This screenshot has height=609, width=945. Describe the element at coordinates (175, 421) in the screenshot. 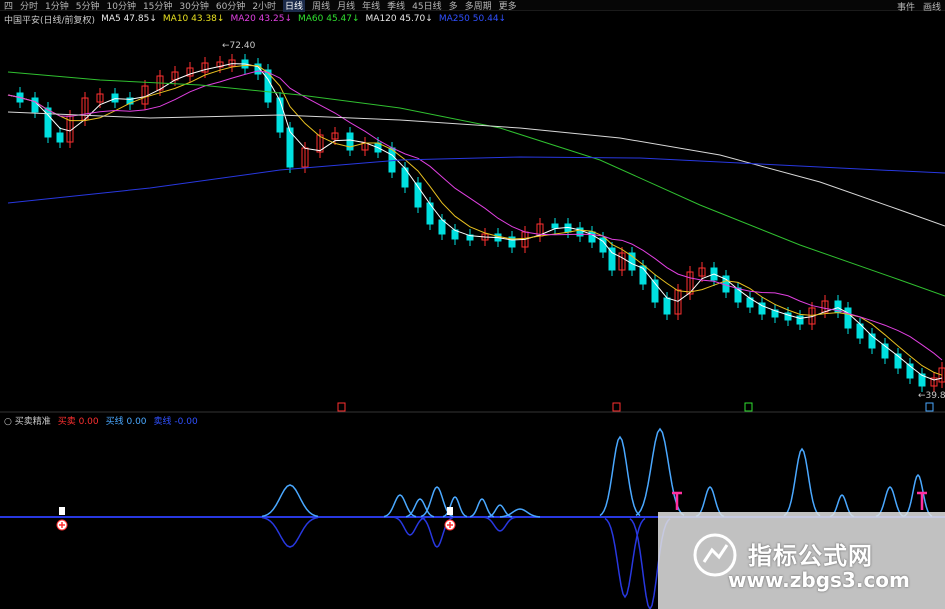

I see `indicator-legend-item: 卖线 -0.00` at that location.